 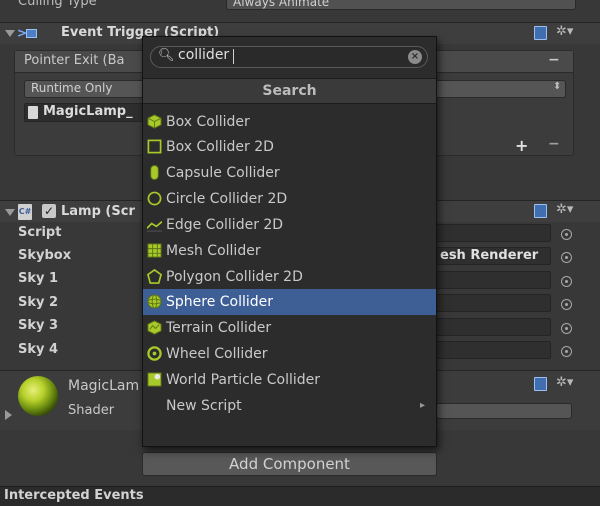 What do you see at coordinates (88, 111) in the screenshot?
I see `target-object-label: MagicLamp_` at bounding box center [88, 111].